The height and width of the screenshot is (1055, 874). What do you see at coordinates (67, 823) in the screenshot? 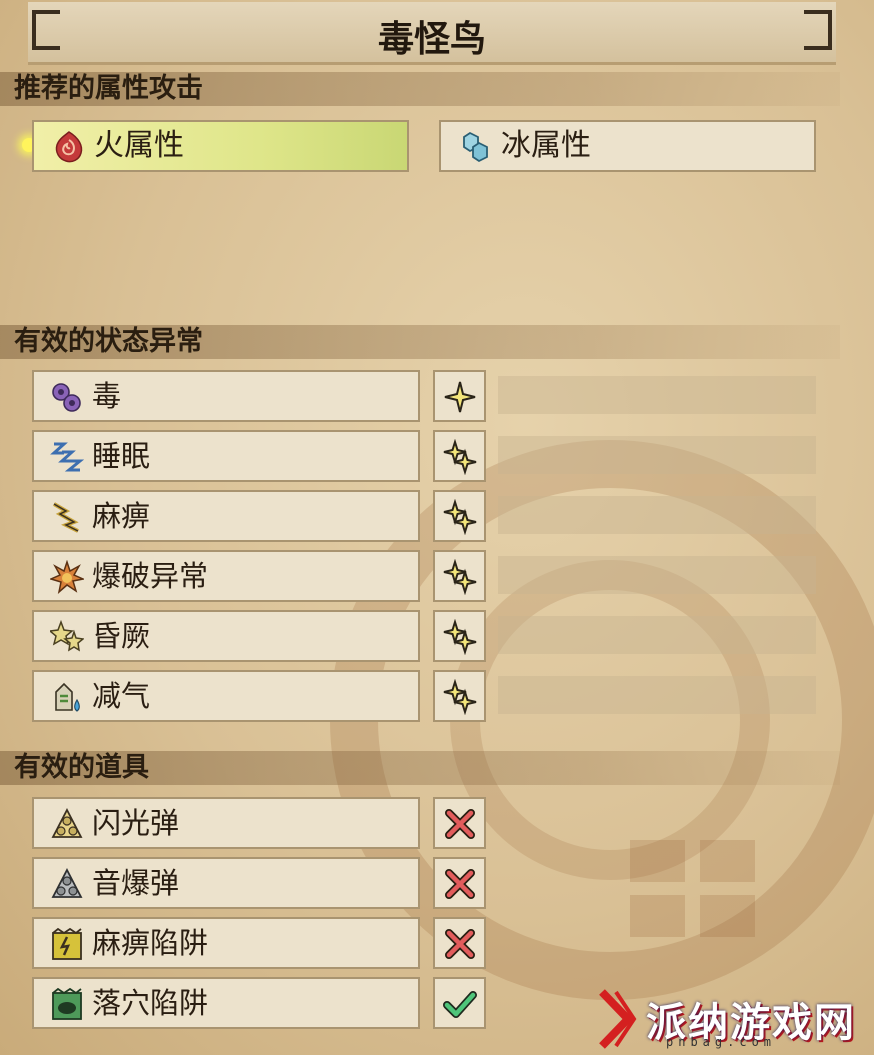
I see `flash-pod-icon` at bounding box center [67, 823].